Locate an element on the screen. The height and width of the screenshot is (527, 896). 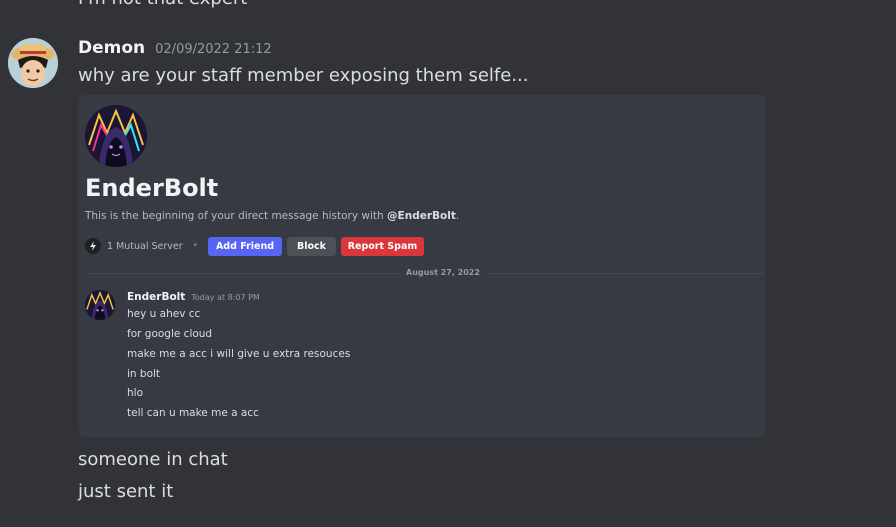
inner-message-line: tell can u make me a acc is located at coordinates (193, 413).